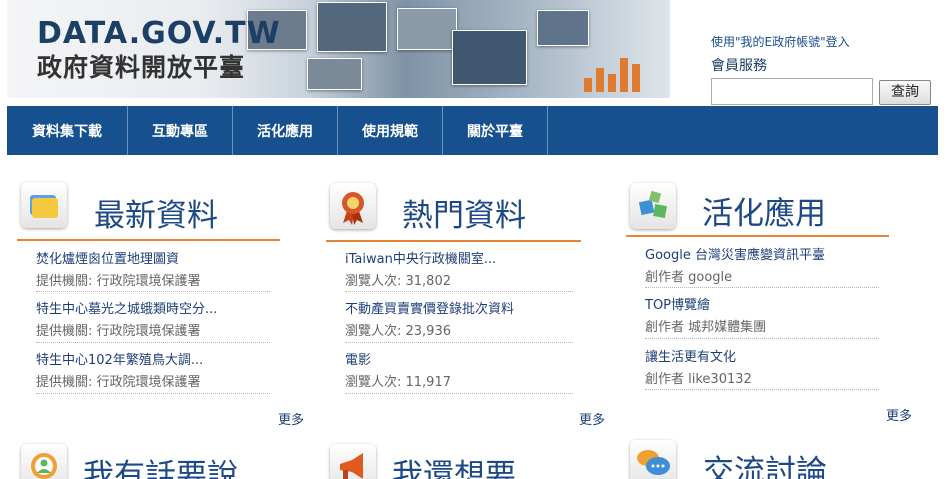 This screenshot has height=479, width=949. What do you see at coordinates (285, 130) in the screenshot?
I see `nav-applications: 活化應用` at bounding box center [285, 130].